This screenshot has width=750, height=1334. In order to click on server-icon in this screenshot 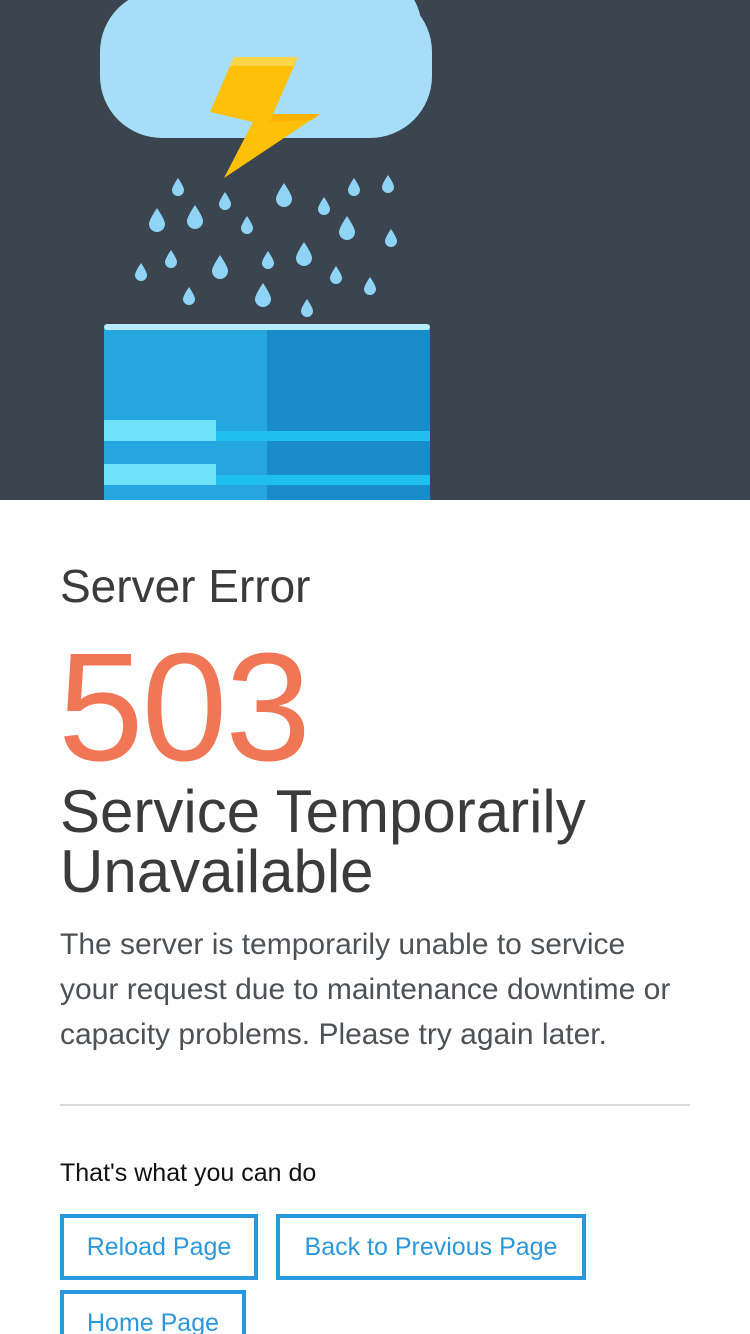, I will do `click(267, 412)`.